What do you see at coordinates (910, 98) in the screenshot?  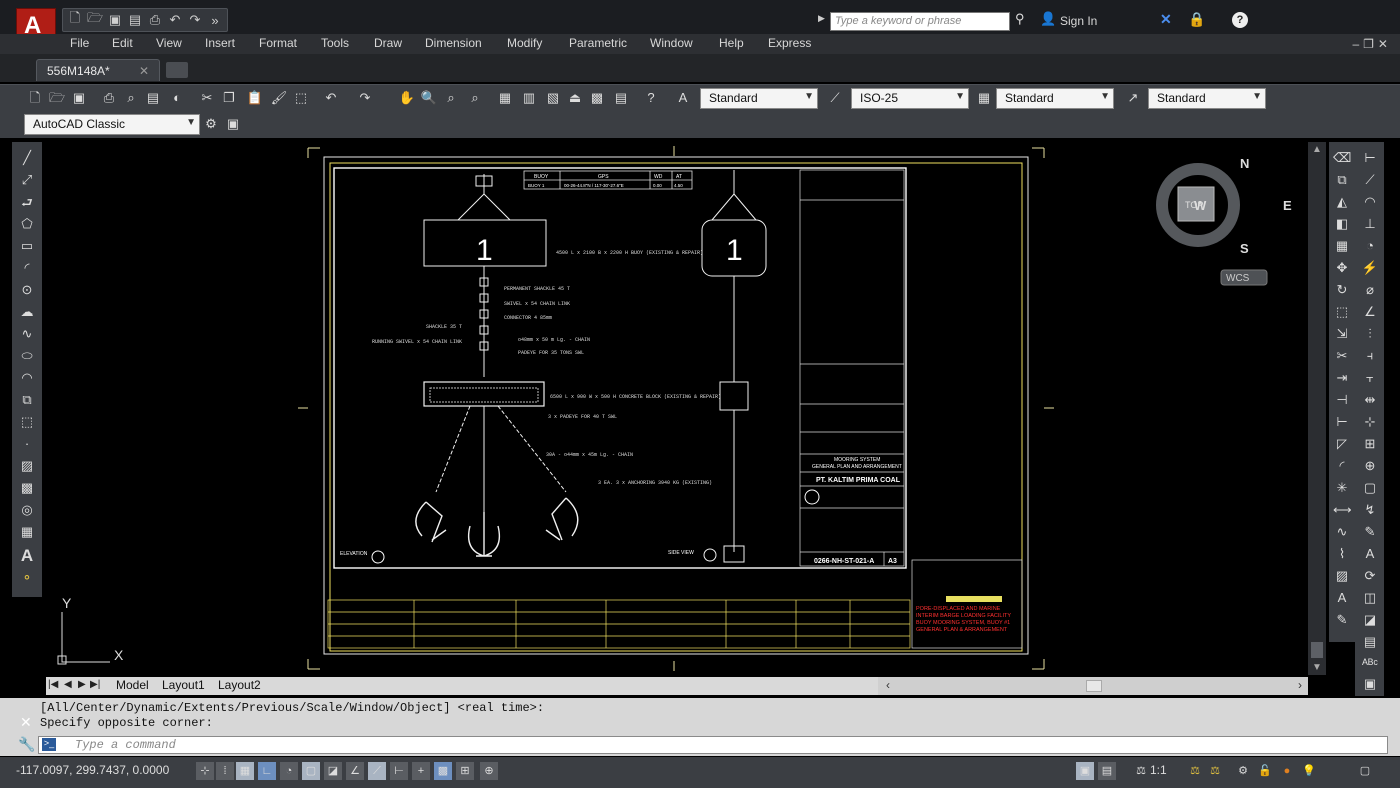 I see `dimension-style-select: ISO-25 ▼` at bounding box center [910, 98].